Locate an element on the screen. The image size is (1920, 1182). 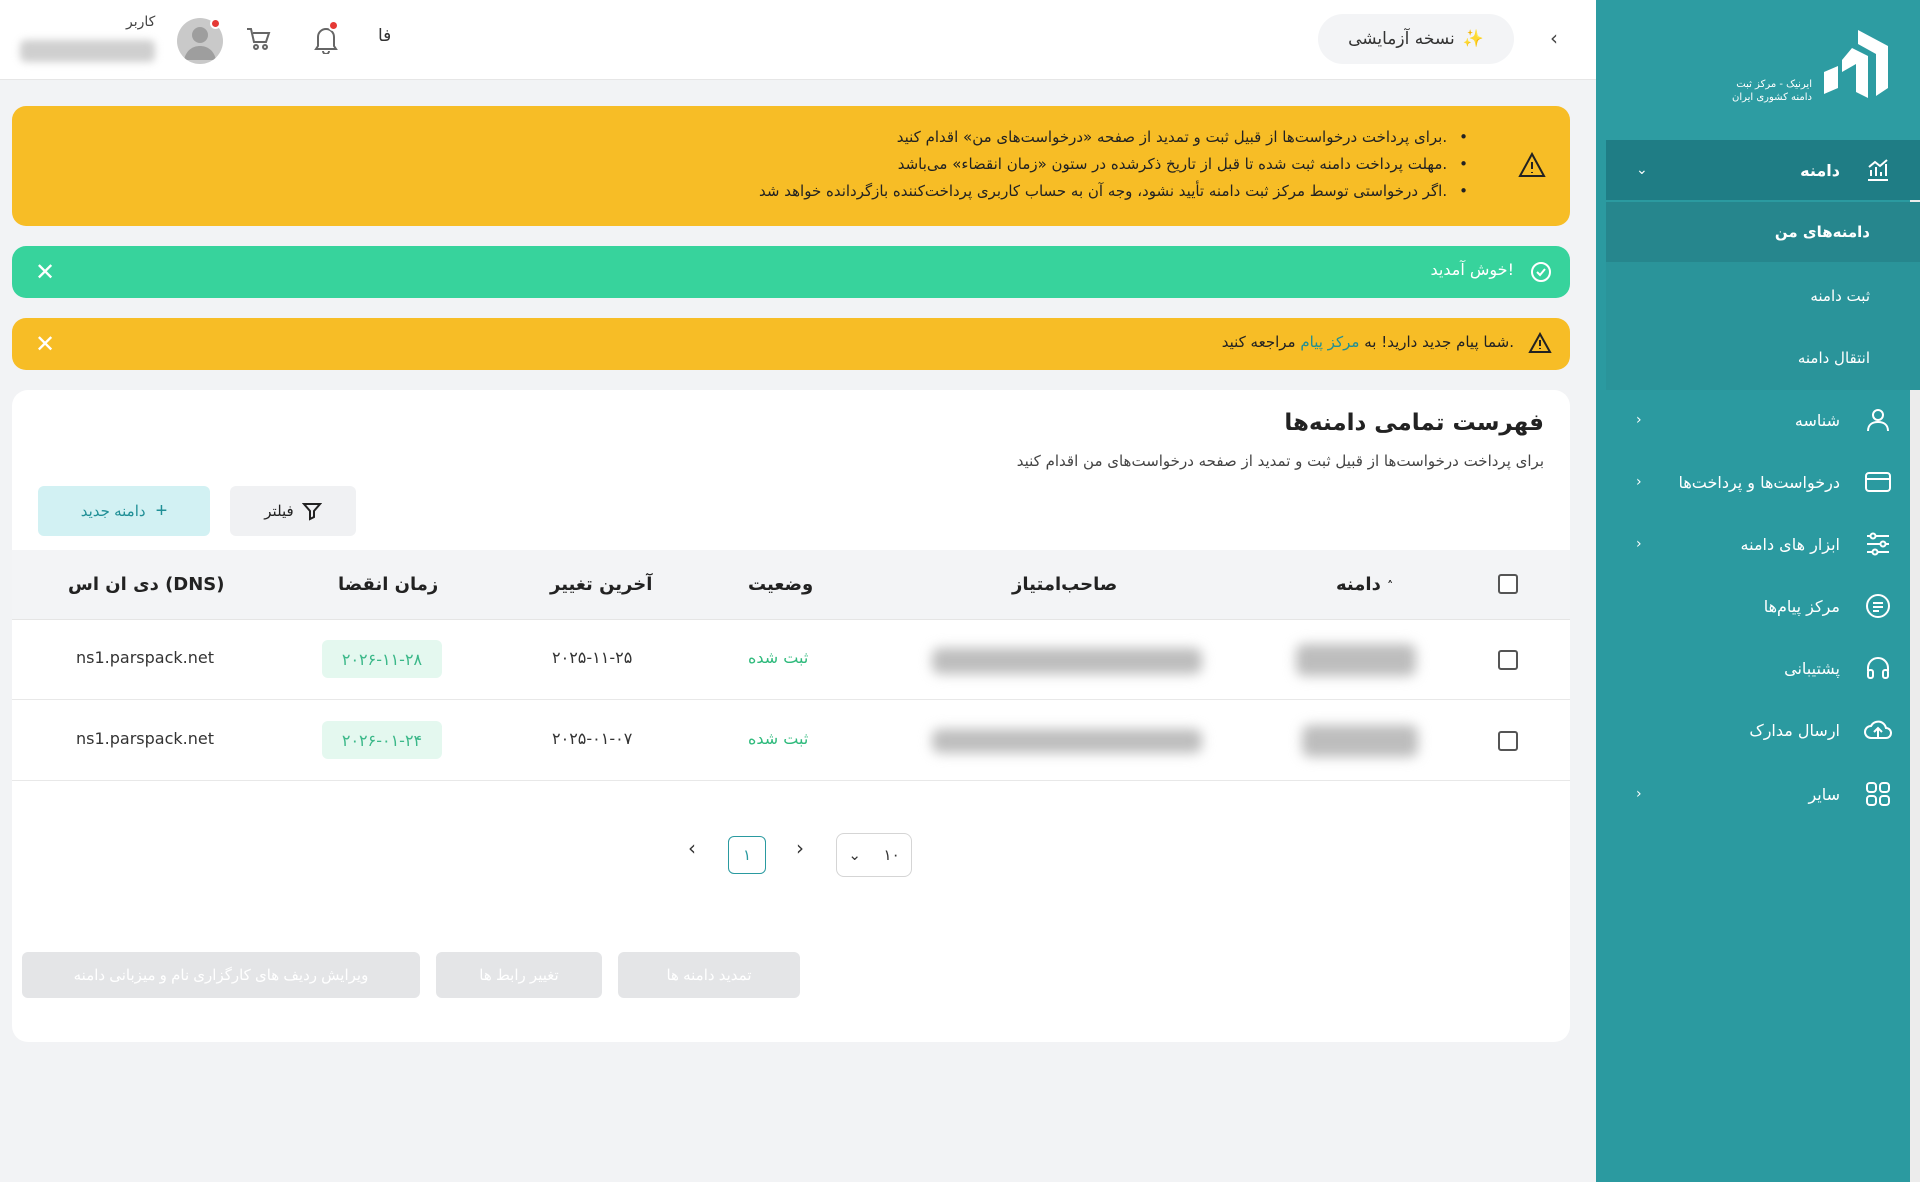
column-dns: دی ان اس (DNS) is located at coordinates (146, 584).